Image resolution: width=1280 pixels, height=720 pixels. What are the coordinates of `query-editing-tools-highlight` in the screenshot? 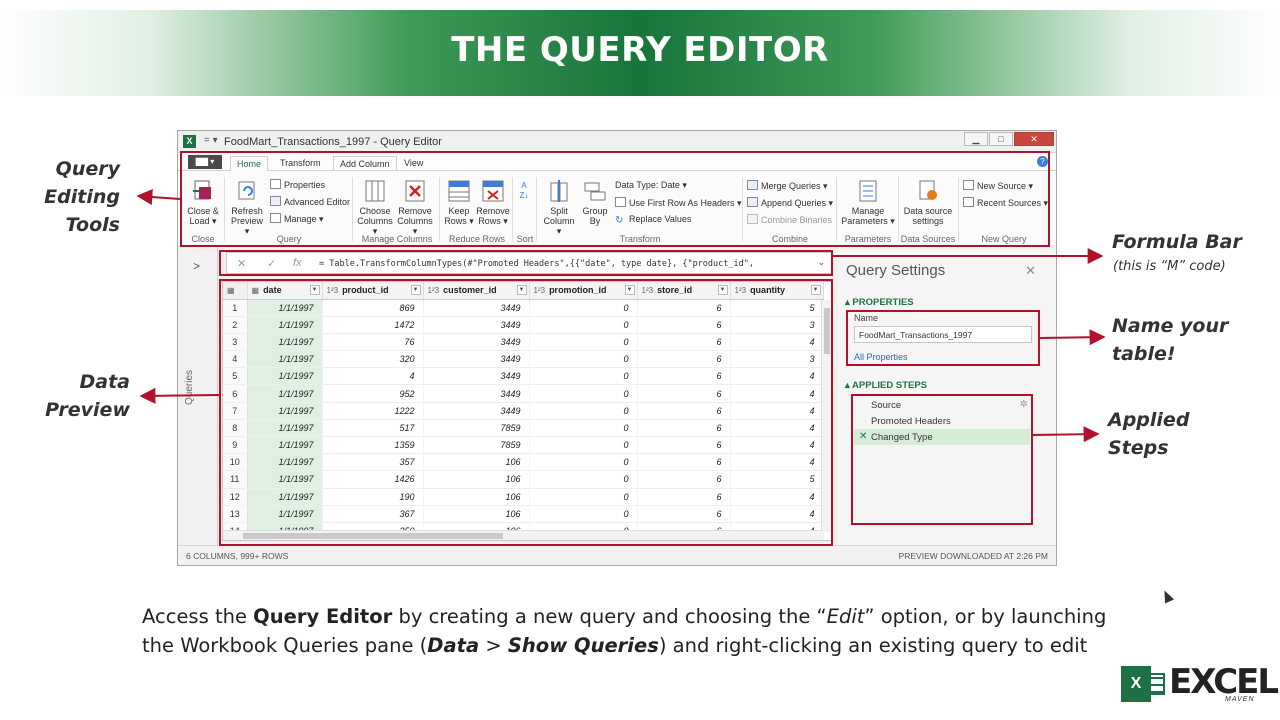 It's located at (615, 199).